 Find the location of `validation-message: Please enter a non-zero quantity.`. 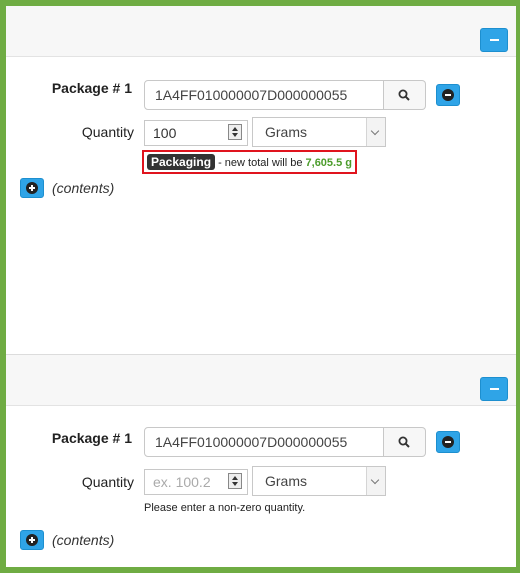

validation-message: Please enter a non-zero quantity. is located at coordinates (225, 508).